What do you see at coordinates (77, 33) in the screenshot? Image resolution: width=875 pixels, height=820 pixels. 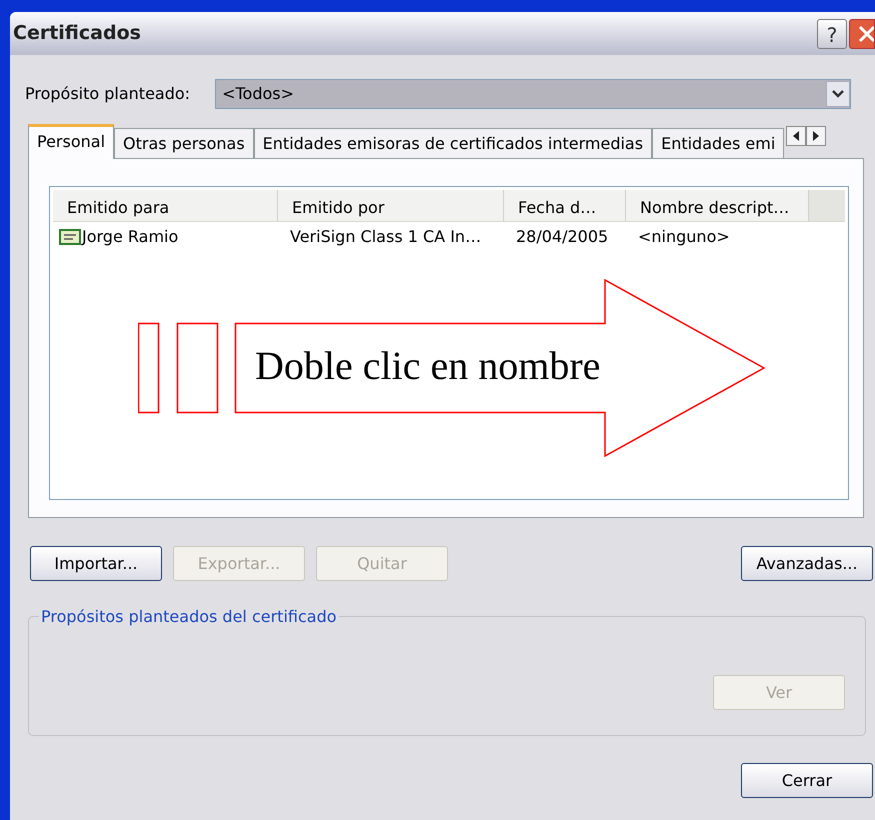 I see `window-title: Certificados` at bounding box center [77, 33].